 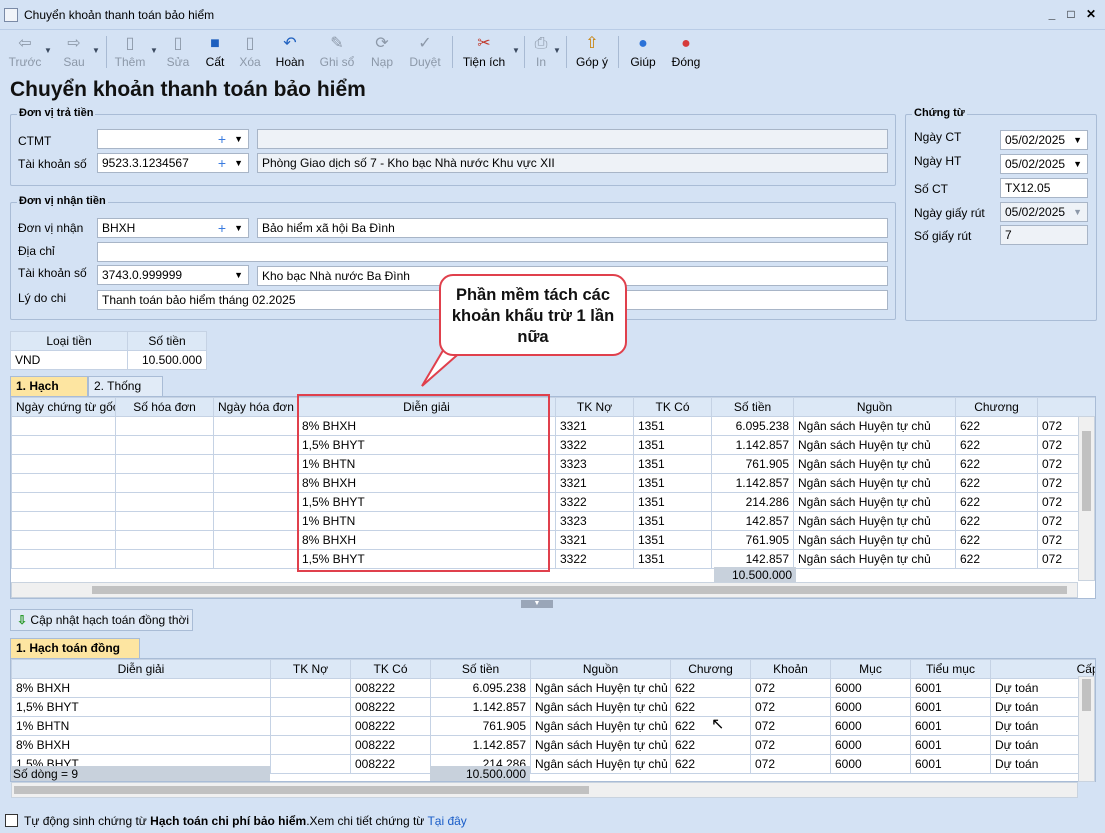 What do you see at coordinates (178, 52) in the screenshot?
I see `edit-button: ▯ Sửa` at bounding box center [178, 52].